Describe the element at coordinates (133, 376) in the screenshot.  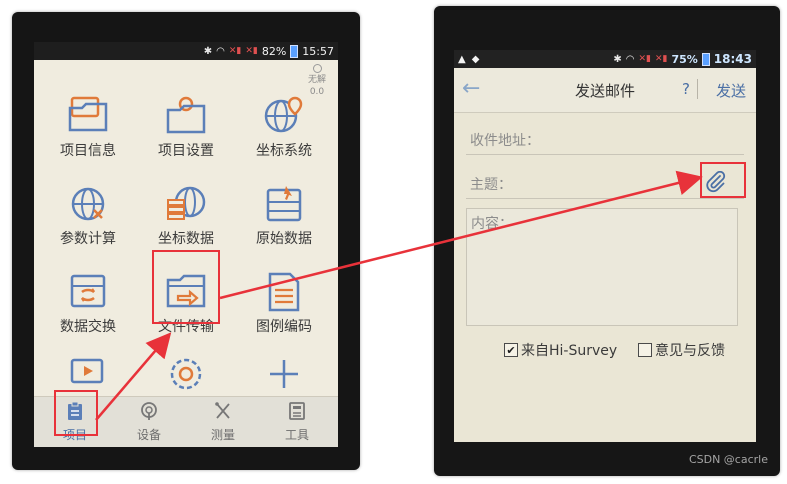
I see `arrow-project-to-file-transfer` at that location.